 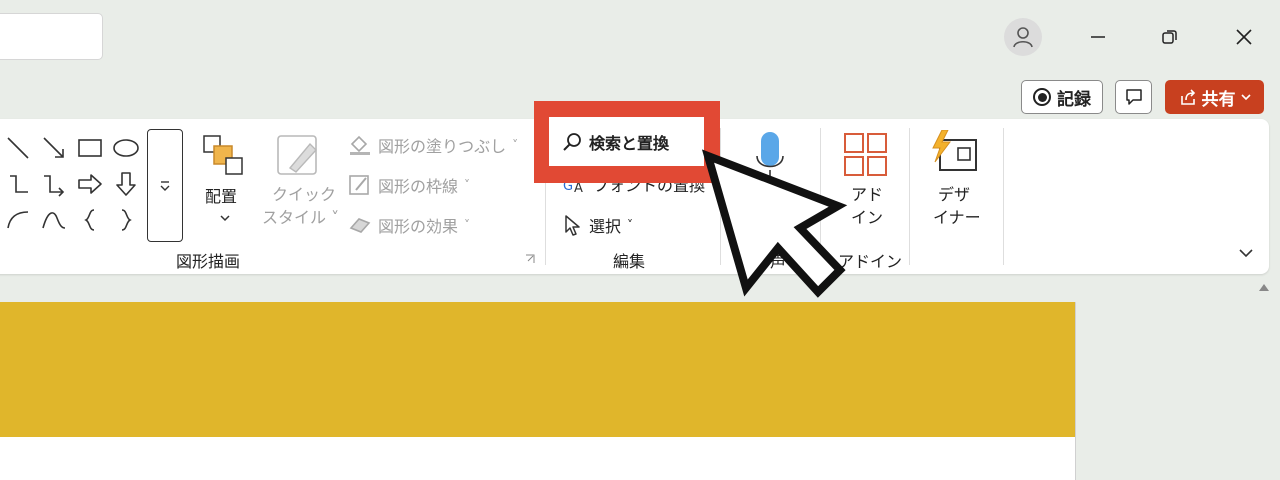 I want to click on shape-outline-button: 図形の枠線 ˅, so click(x=409, y=185).